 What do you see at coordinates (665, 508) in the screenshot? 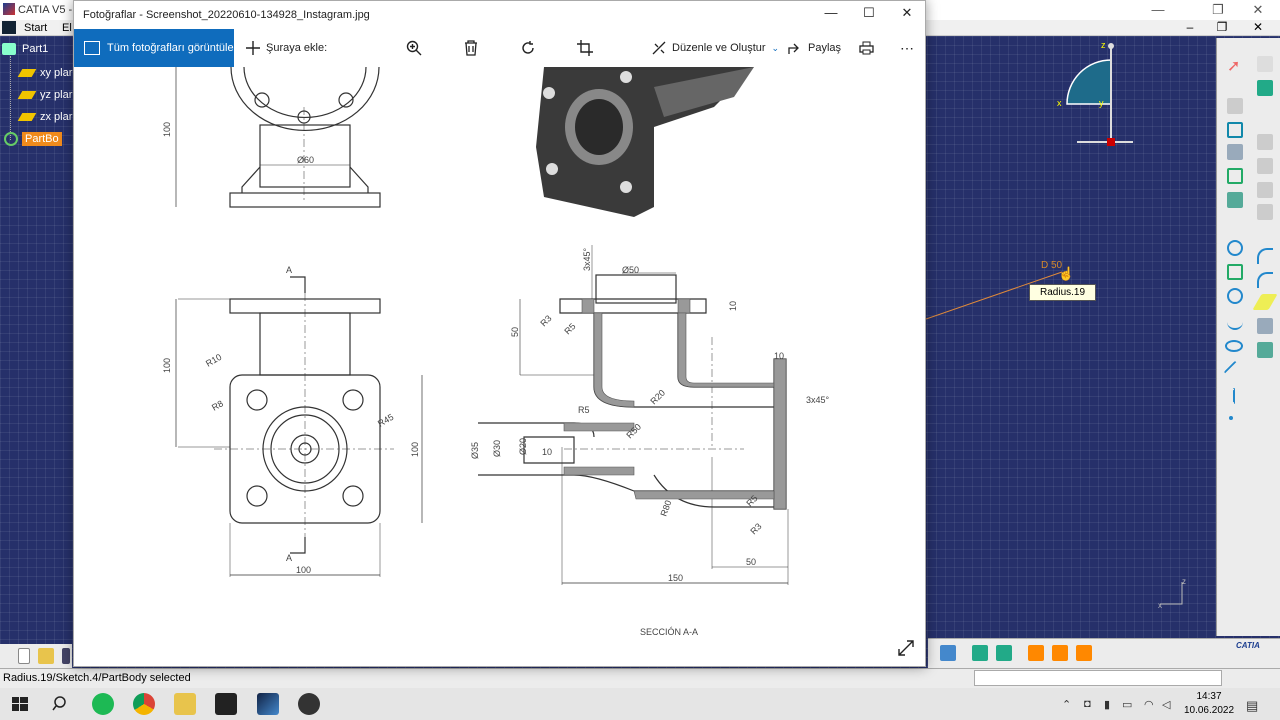
I see `dim-R80: R80` at bounding box center [665, 508].